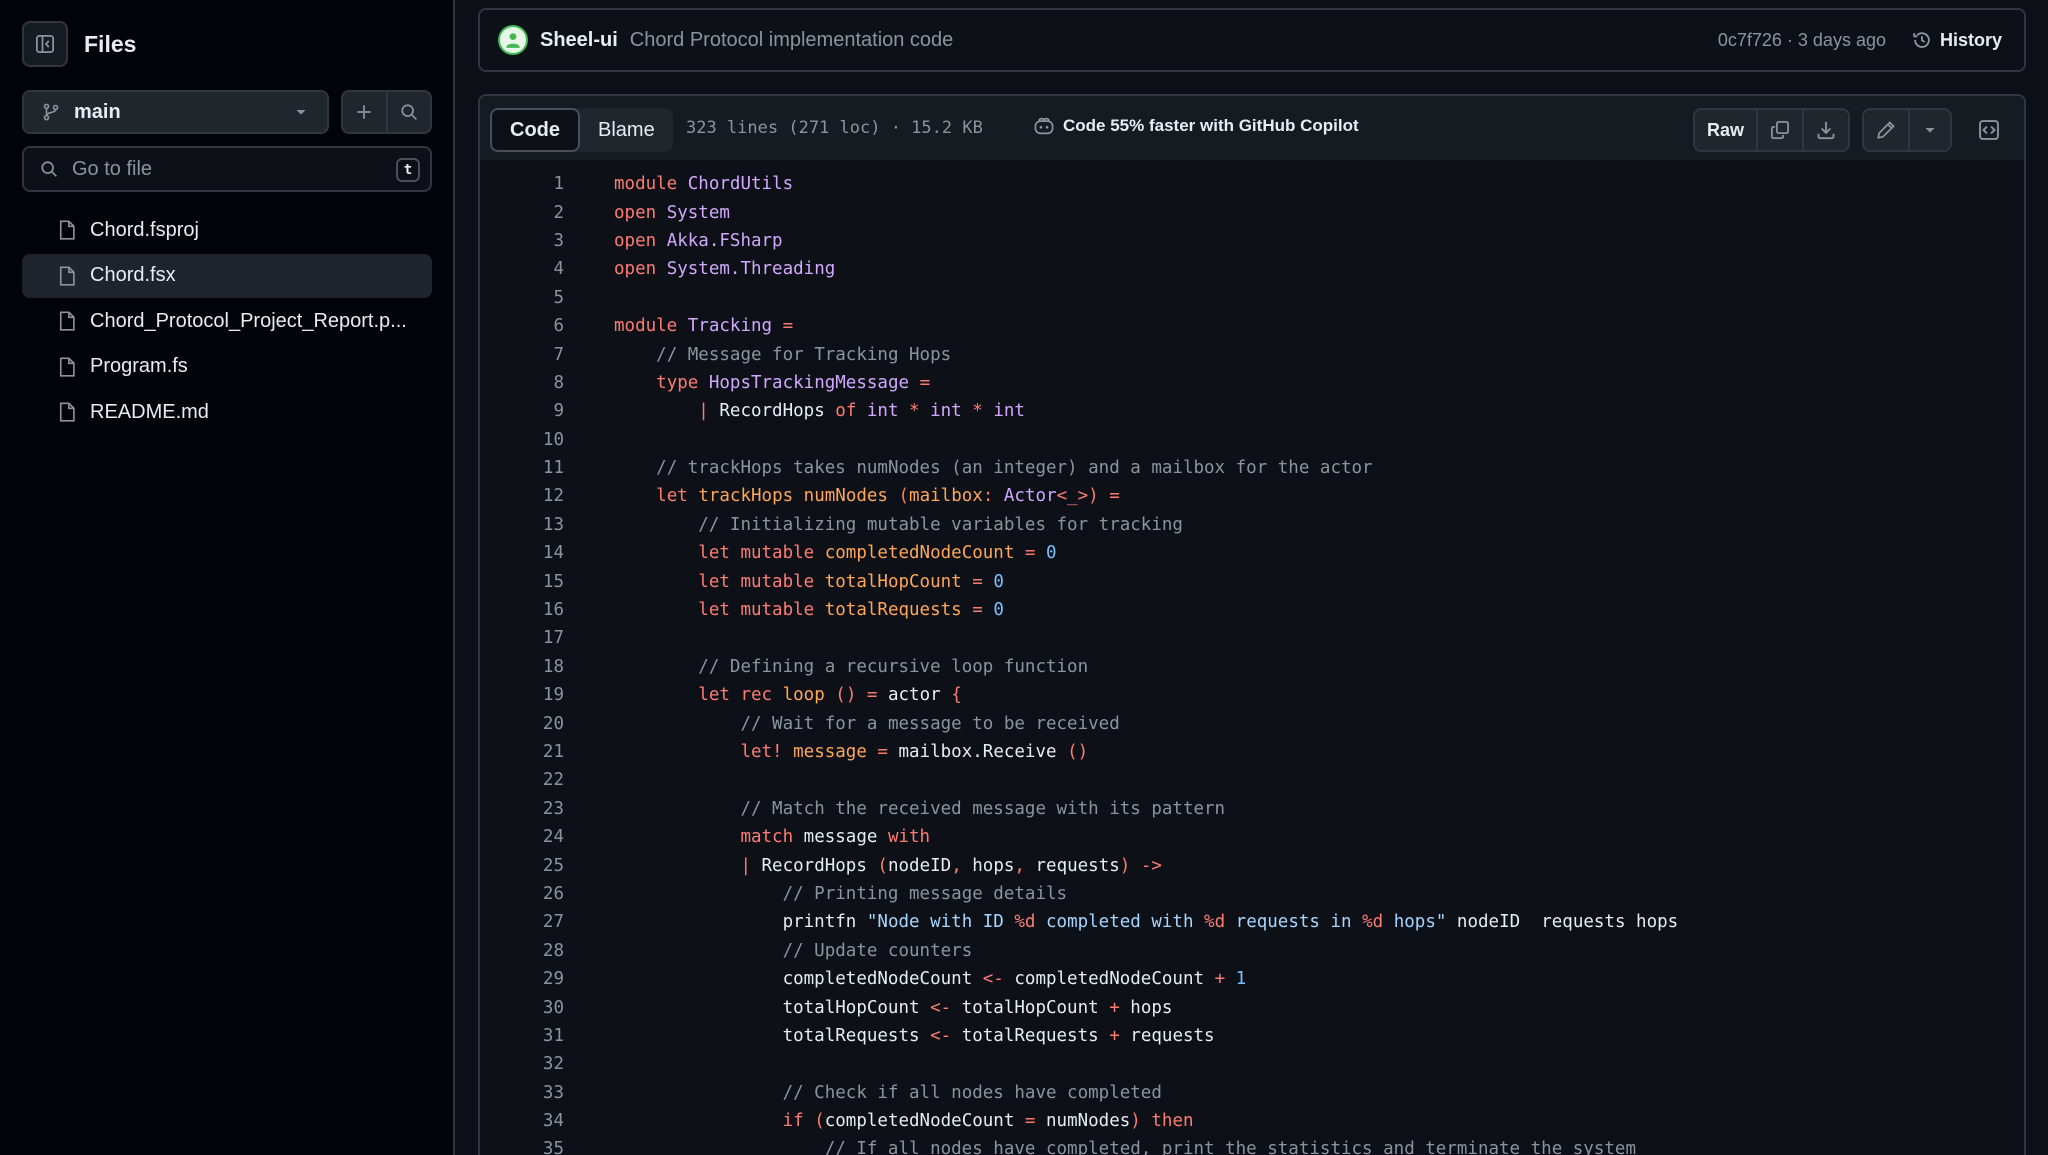 This screenshot has width=2048, height=1155. Describe the element at coordinates (522, 638) in the screenshot. I see `line-number: 17` at that location.